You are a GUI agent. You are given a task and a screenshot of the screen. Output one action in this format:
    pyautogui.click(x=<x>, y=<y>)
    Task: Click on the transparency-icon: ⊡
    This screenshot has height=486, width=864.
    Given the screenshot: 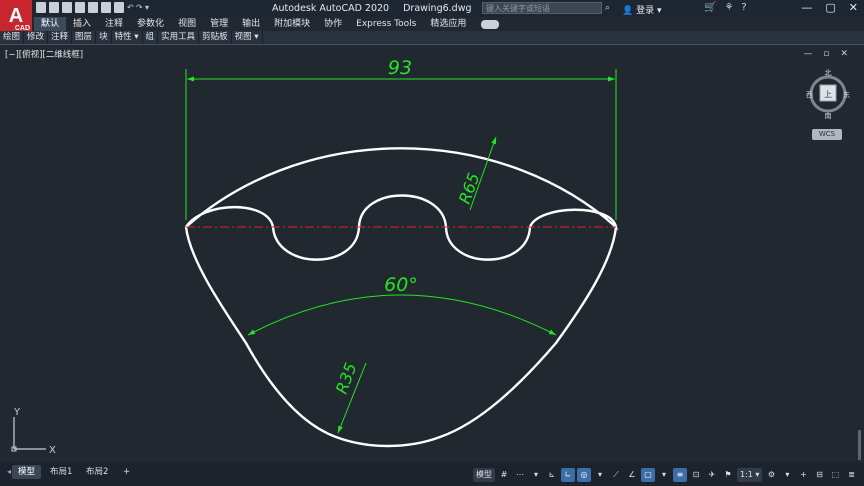 What is the action you would take?
    pyautogui.click(x=696, y=475)
    